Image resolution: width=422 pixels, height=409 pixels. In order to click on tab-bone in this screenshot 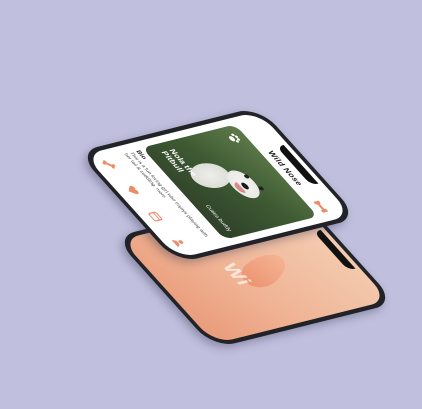, I will do `click(109, 164)`.